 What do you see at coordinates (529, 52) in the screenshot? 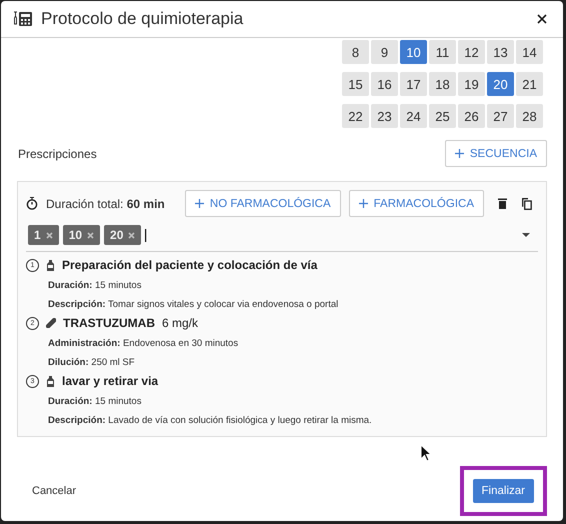
I see `calendar-day: 14` at bounding box center [529, 52].